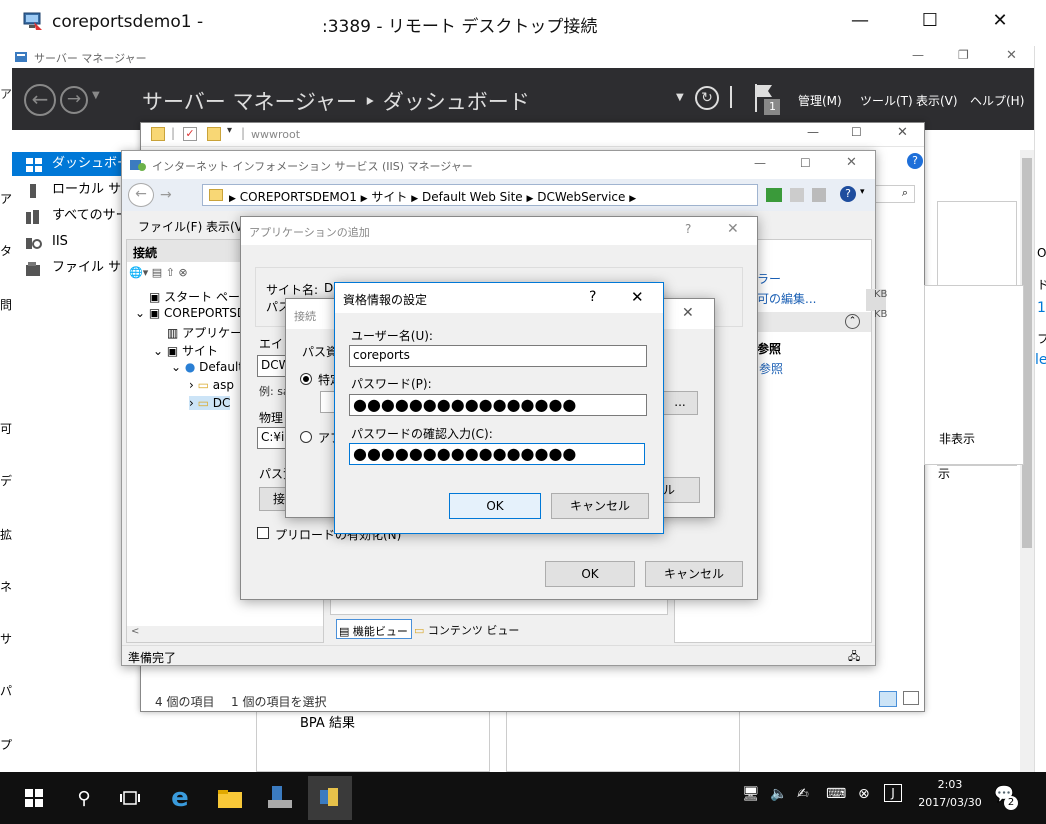 The image size is (1046, 824). What do you see at coordinates (211, 385) in the screenshot?
I see `tree-aspnet-client: › ▭ asp` at bounding box center [211, 385].